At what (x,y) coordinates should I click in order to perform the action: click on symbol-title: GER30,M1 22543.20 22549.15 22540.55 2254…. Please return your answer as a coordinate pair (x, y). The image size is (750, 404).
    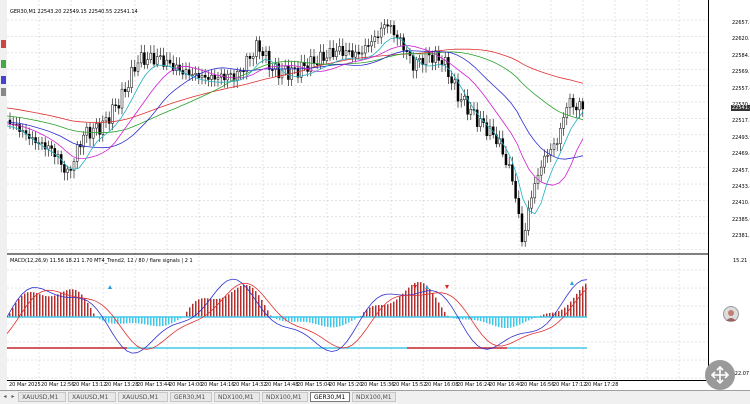
    Looking at the image, I should click on (74, 12).